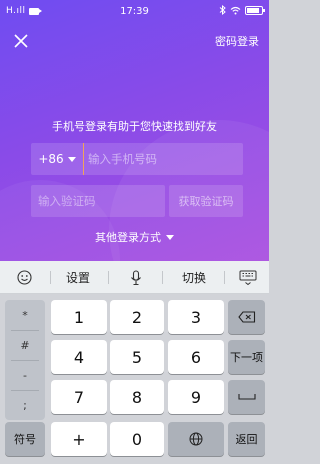 This screenshot has width=320, height=464. Describe the element at coordinates (25, 315) in the screenshot. I see `symbol-key: *` at that location.